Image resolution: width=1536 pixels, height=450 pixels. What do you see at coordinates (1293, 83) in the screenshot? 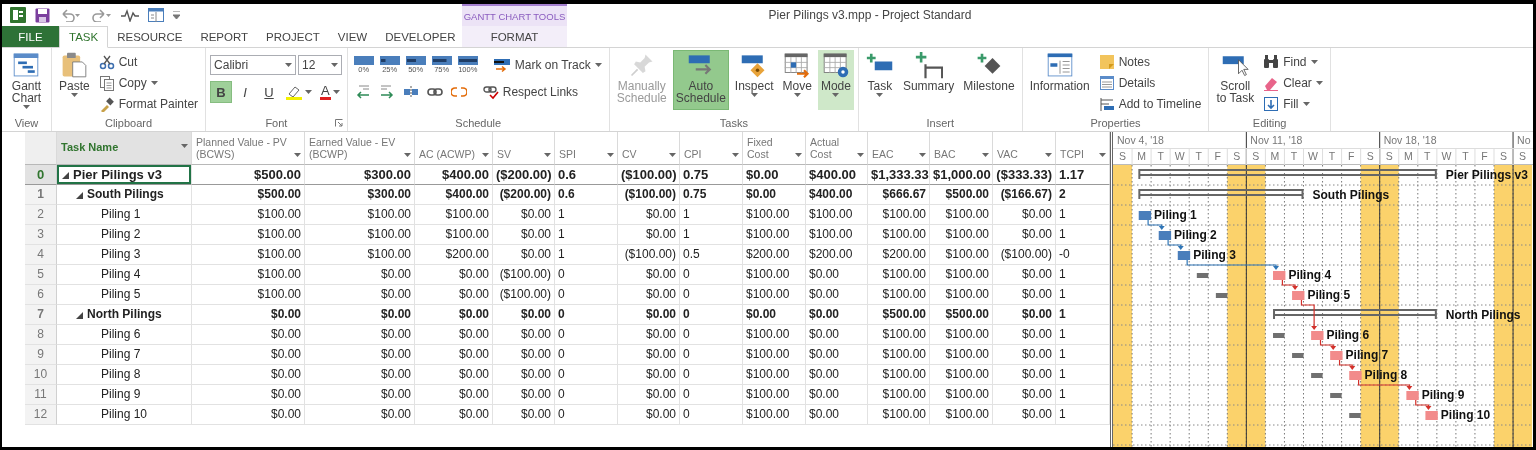
I see `clear-button: Clear` at bounding box center [1293, 83].